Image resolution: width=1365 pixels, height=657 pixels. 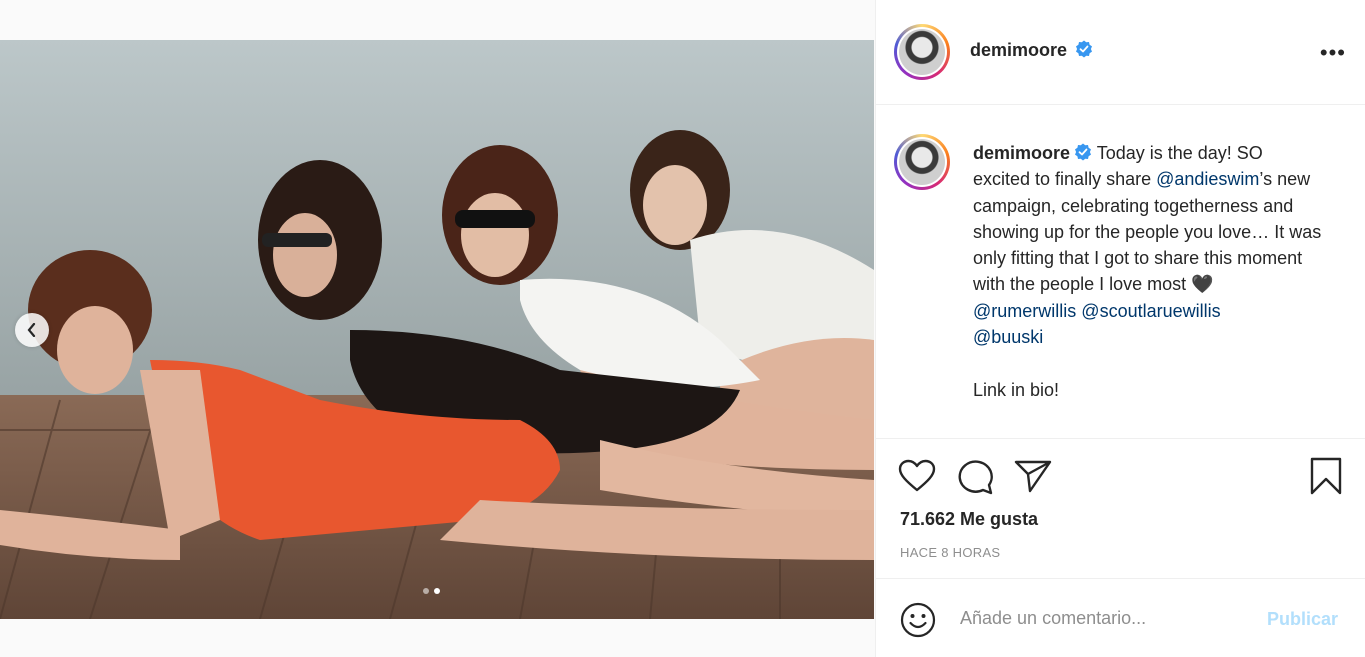 What do you see at coordinates (1207, 179) in the screenshot?
I see `mention-link: @andieswim` at bounding box center [1207, 179].